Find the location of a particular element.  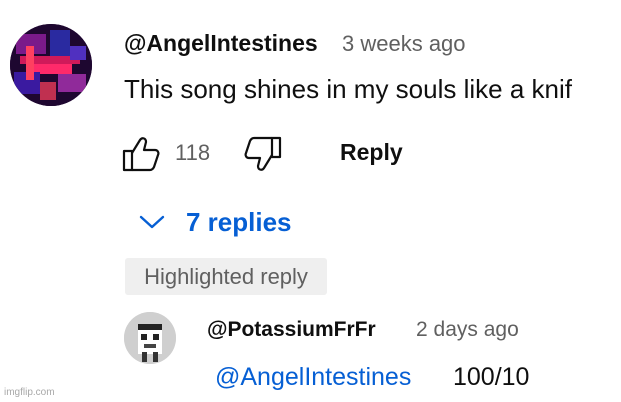

comment-text: This song shines in my souls like a knif is located at coordinates (348, 89).